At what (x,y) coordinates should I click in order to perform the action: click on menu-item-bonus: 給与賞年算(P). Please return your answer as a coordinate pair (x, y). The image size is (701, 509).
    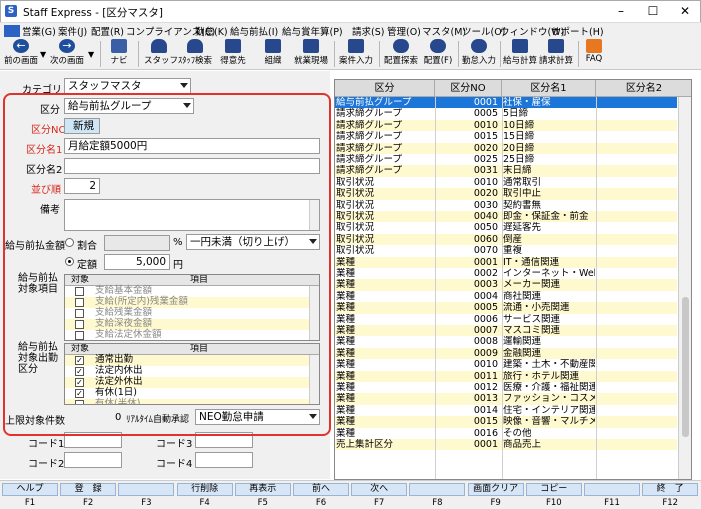
    Looking at the image, I should click on (312, 31).